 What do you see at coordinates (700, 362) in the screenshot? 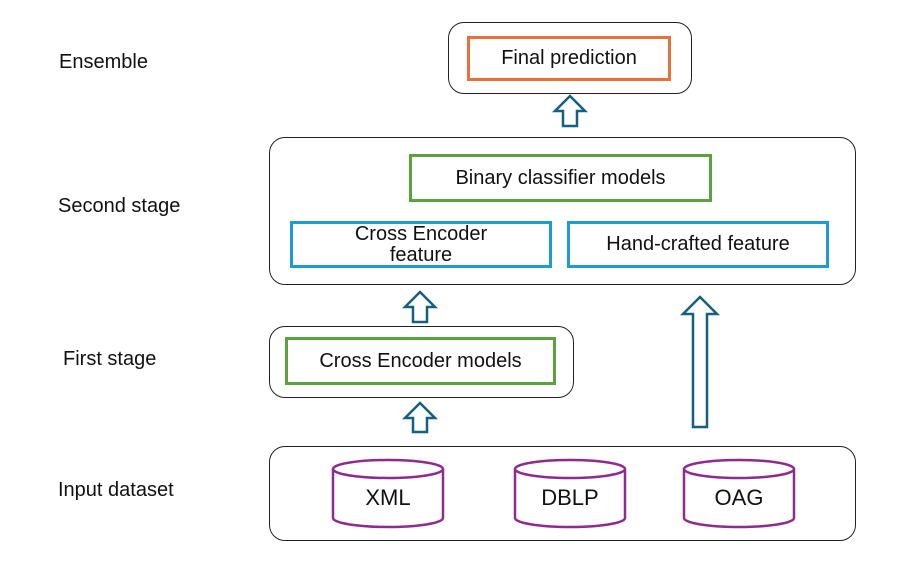
I see `arrow-up-long-icon` at bounding box center [700, 362].